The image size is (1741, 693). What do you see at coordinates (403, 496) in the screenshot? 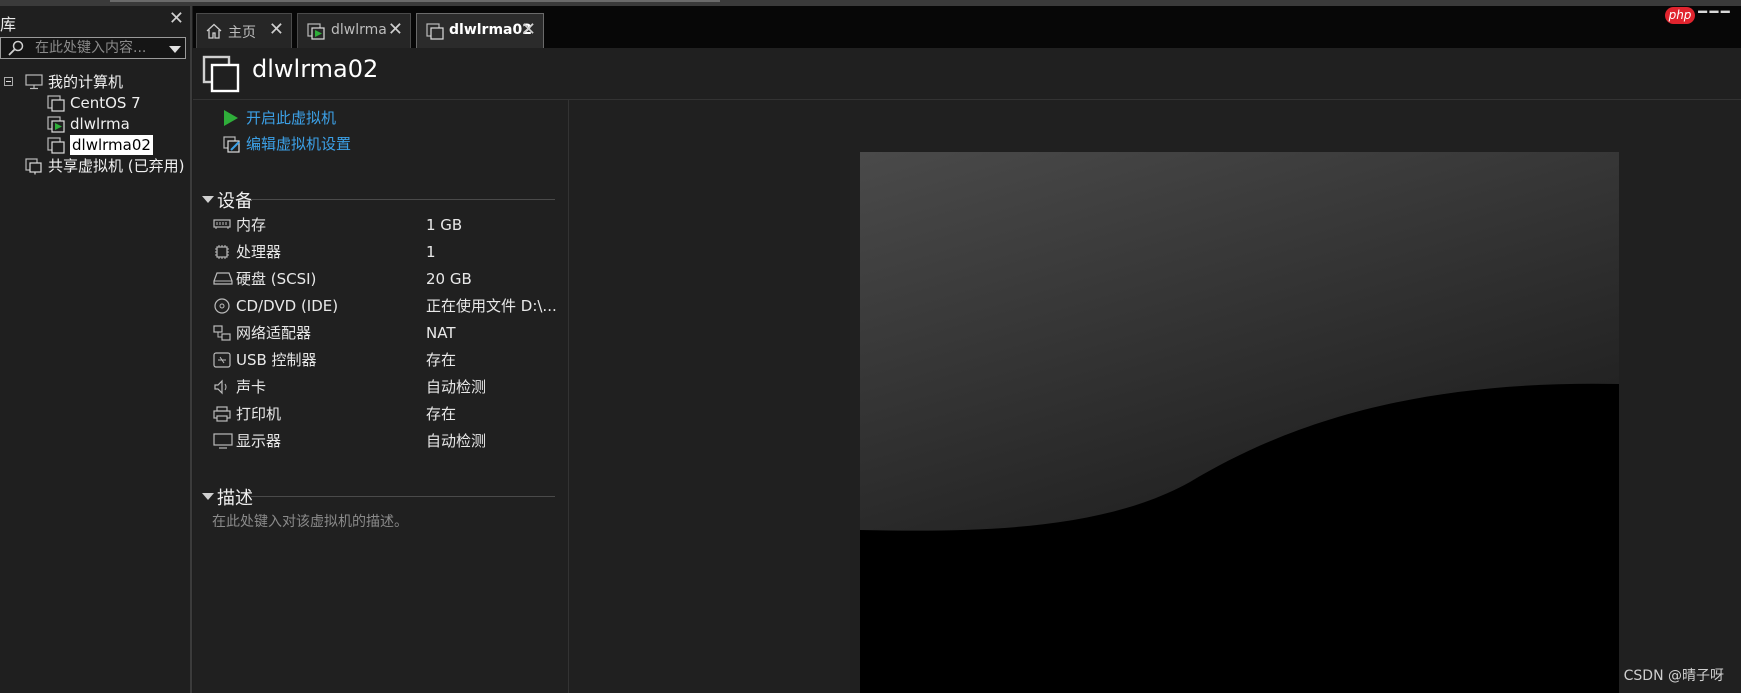
I see `description-section-rule` at bounding box center [403, 496].